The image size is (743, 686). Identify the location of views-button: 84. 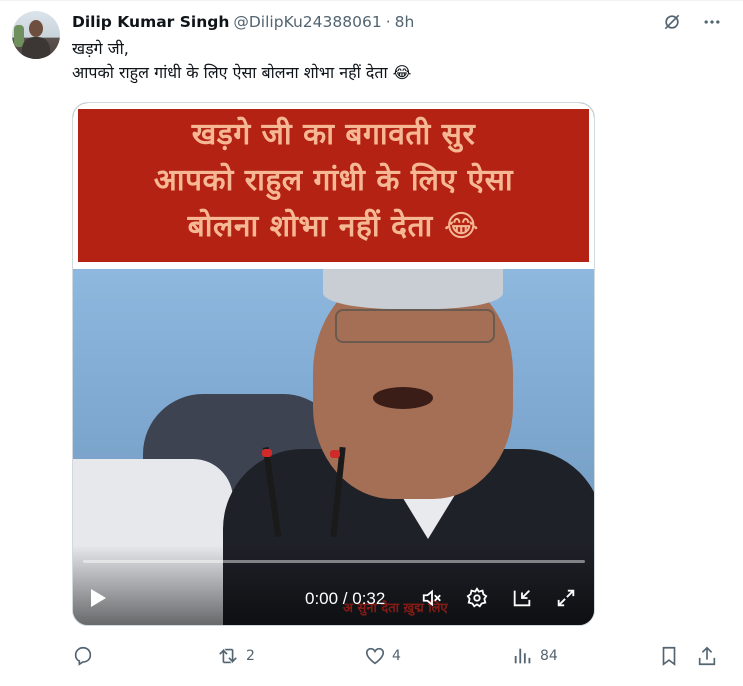
(535, 656).